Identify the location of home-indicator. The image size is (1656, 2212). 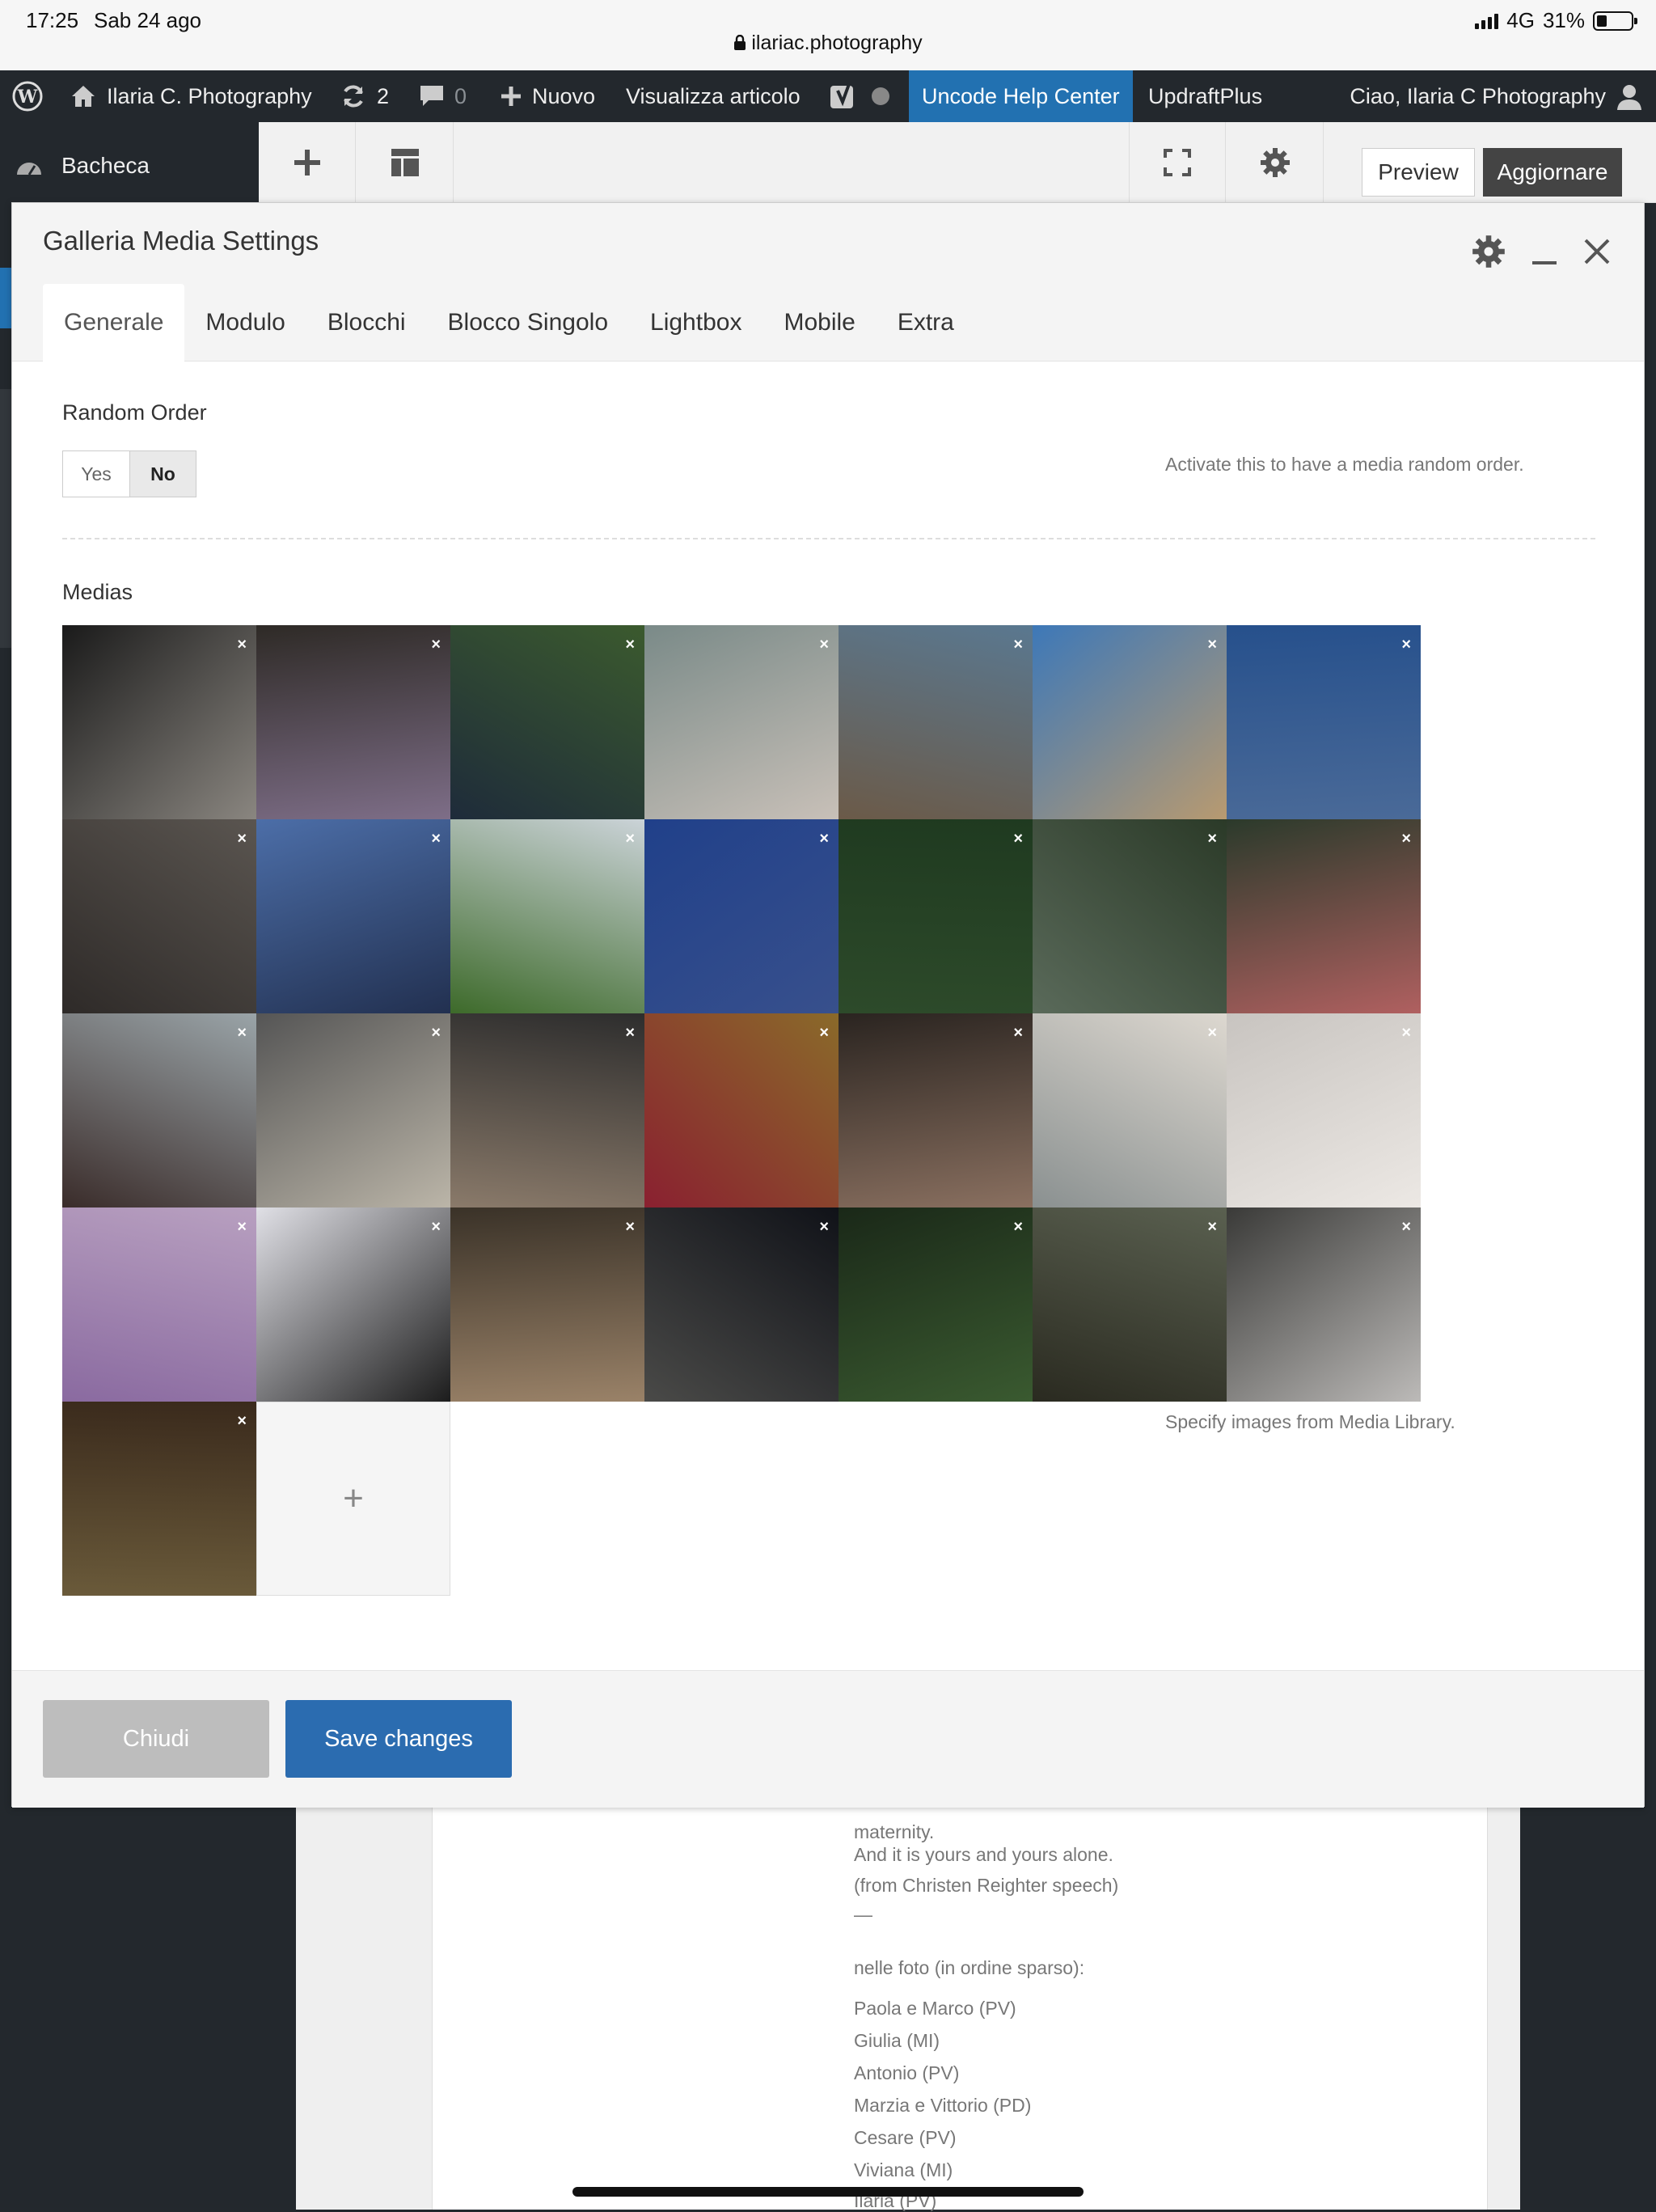
(828, 2192).